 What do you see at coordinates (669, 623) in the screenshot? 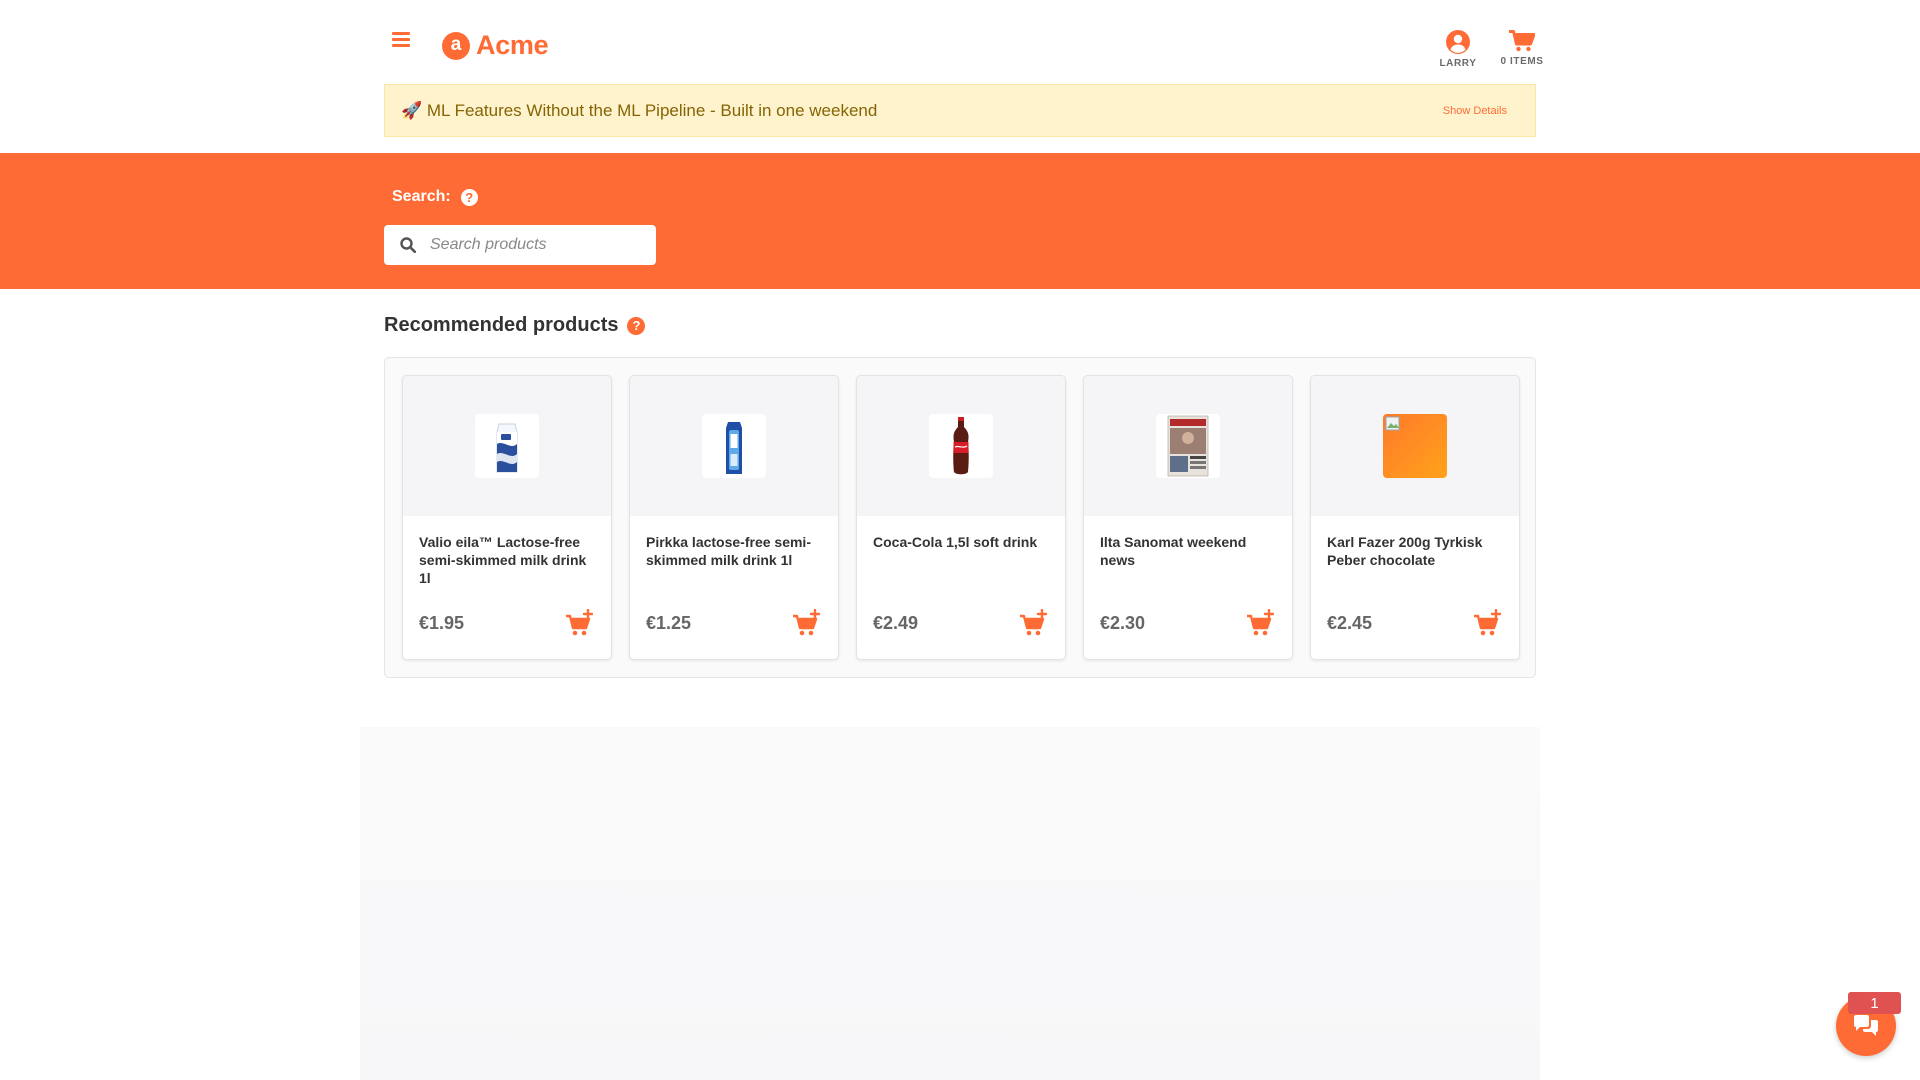
I see `product-price: €1.25` at bounding box center [669, 623].